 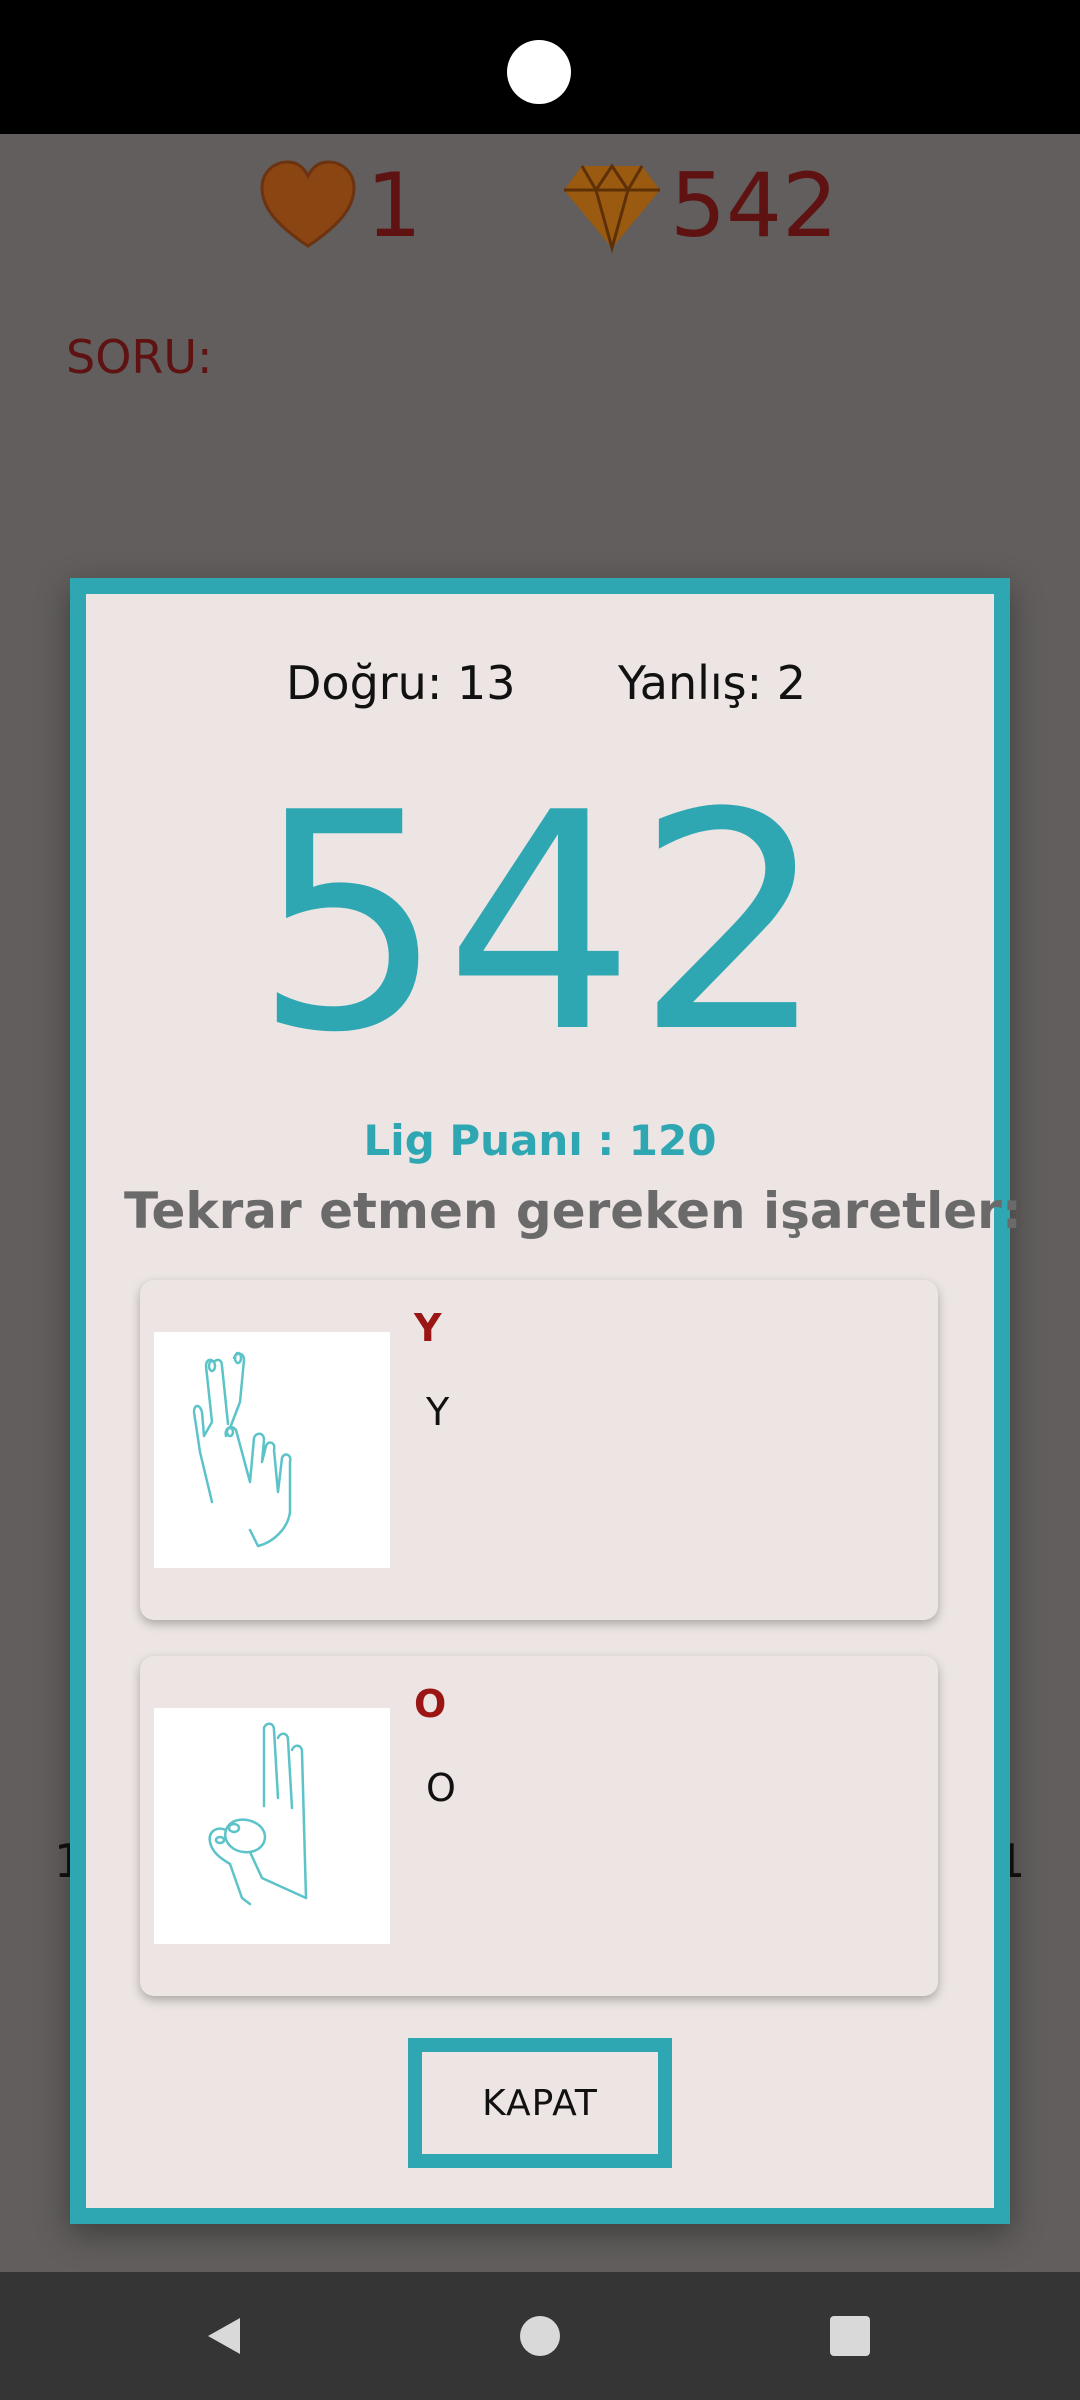 I want to click on back-icon, so click(x=224, y=2336).